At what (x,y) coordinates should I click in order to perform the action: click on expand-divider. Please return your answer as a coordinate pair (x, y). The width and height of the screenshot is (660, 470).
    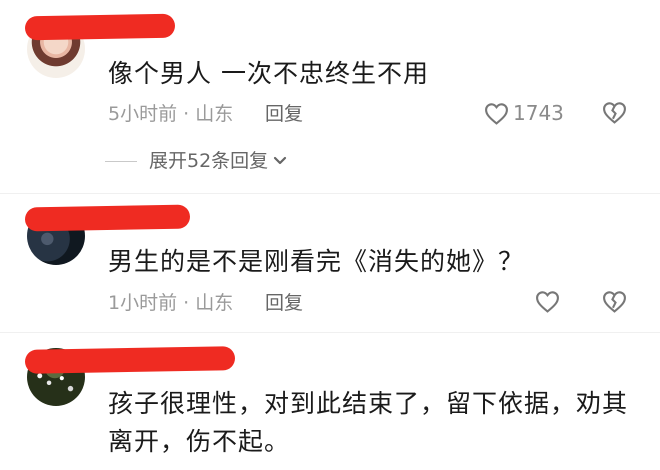
    Looking at the image, I should click on (121, 161).